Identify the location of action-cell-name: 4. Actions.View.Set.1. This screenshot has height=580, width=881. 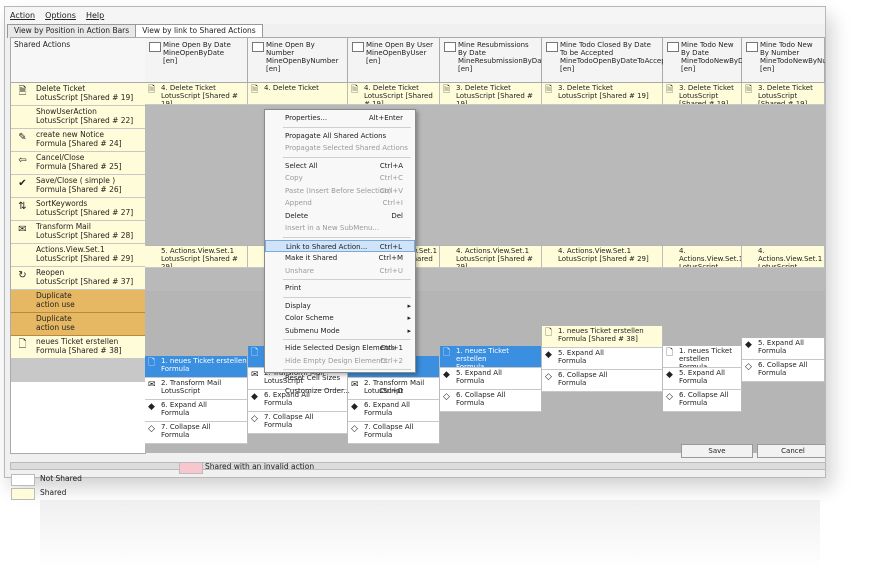
(790, 255).